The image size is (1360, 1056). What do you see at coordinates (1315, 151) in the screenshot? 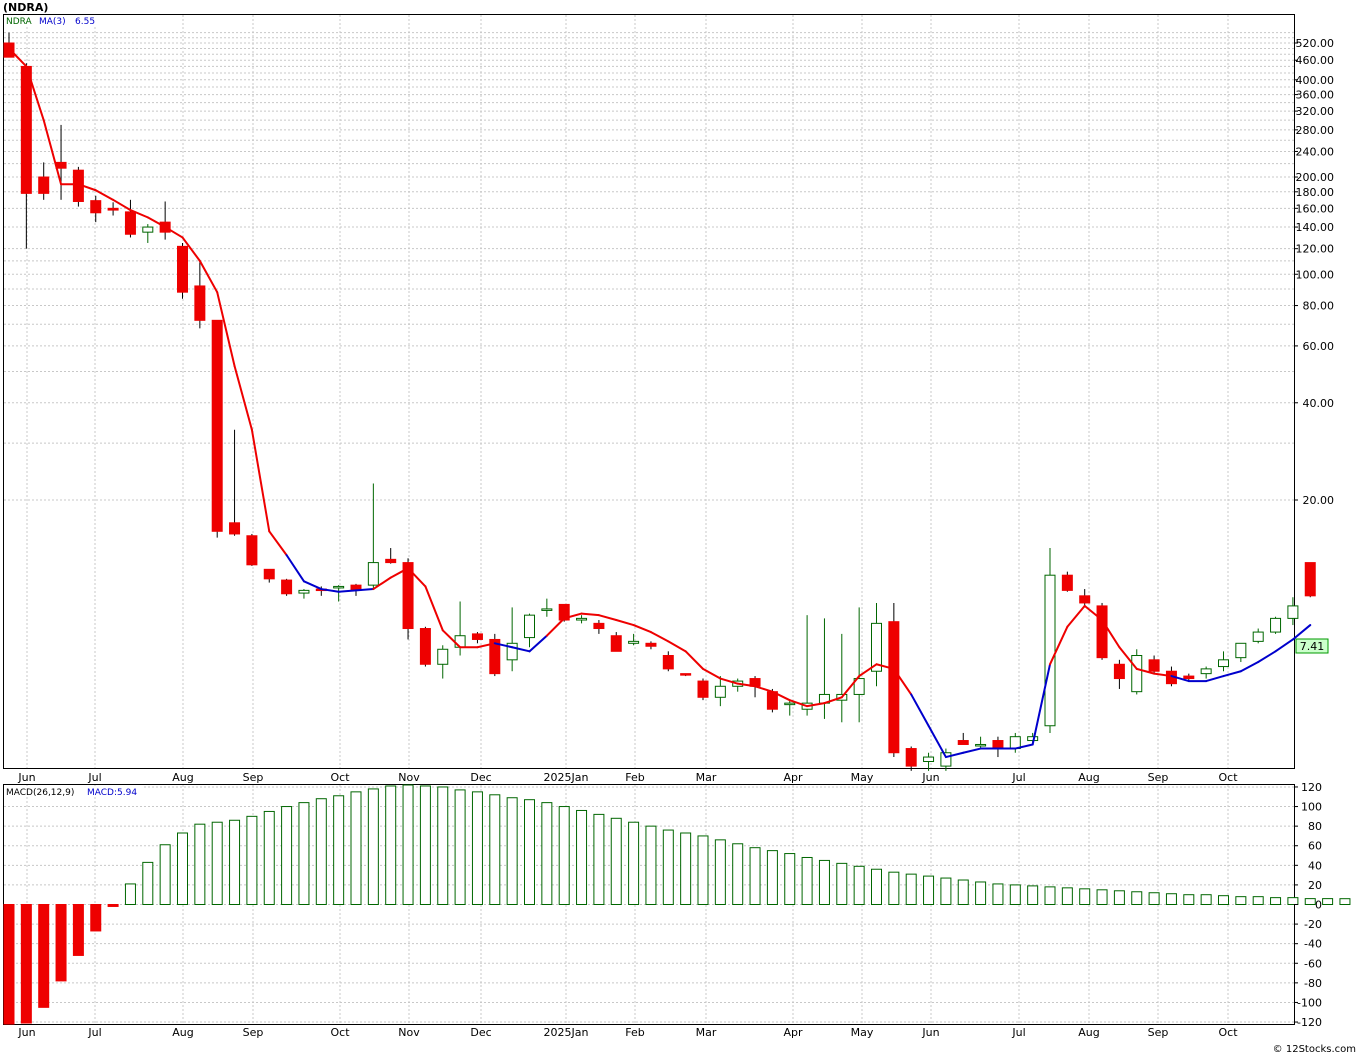
I see `price-y-tick-label: 240.00` at bounding box center [1315, 151].